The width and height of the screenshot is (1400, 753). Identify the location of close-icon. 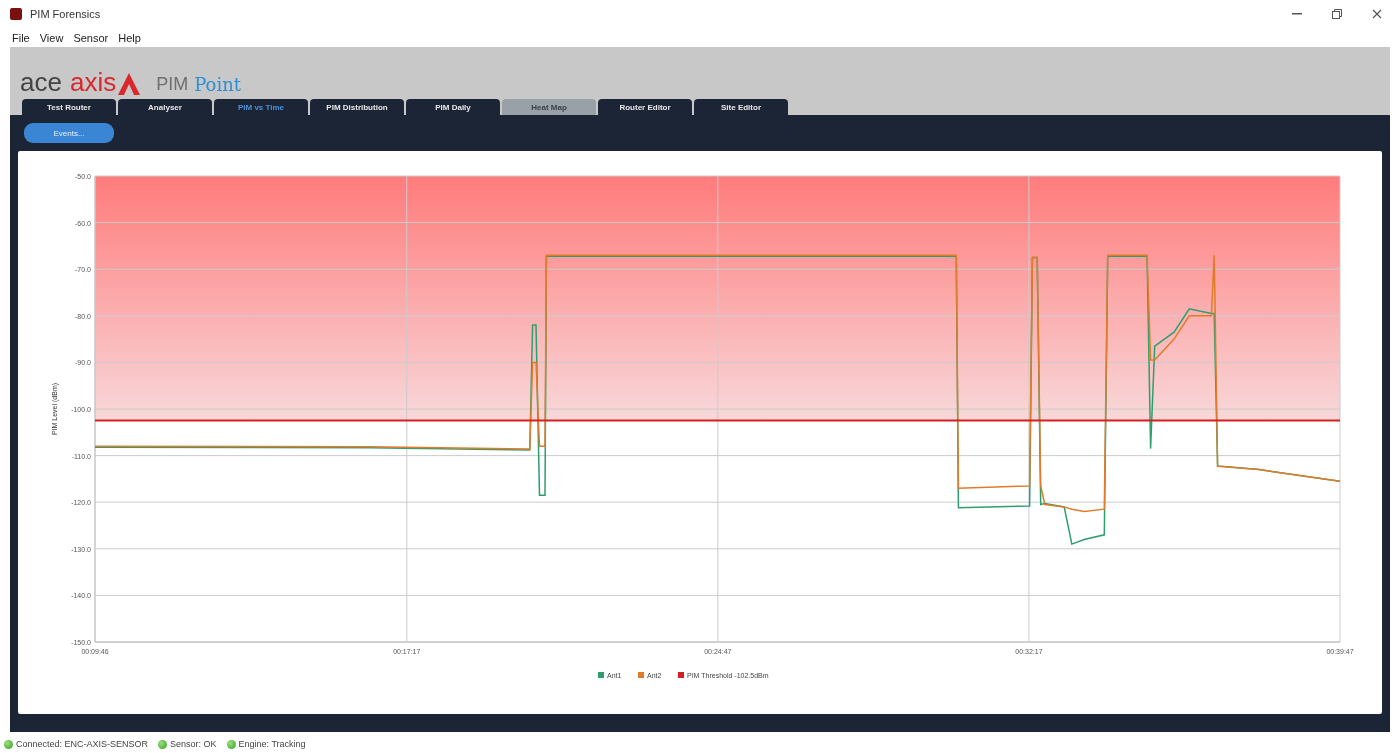
(1377, 14).